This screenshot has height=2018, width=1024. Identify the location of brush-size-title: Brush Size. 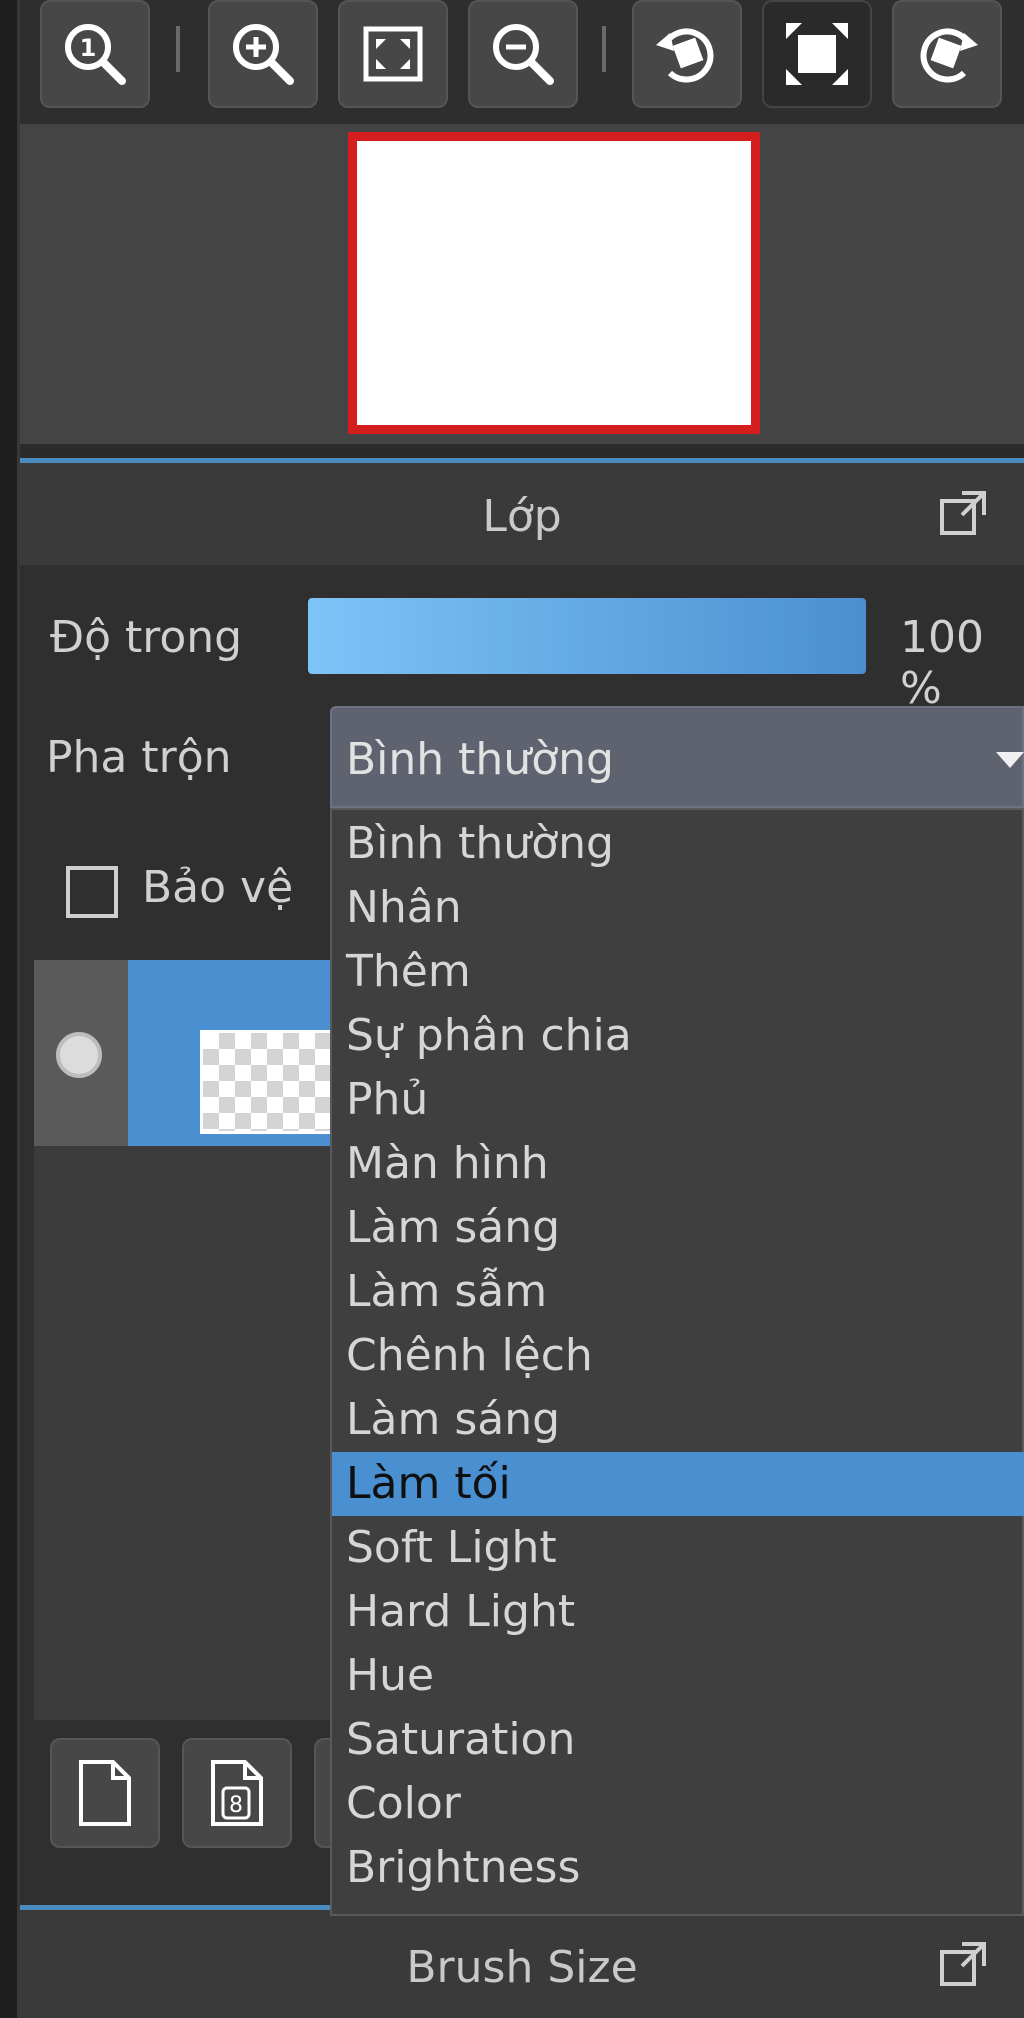
(522, 1967).